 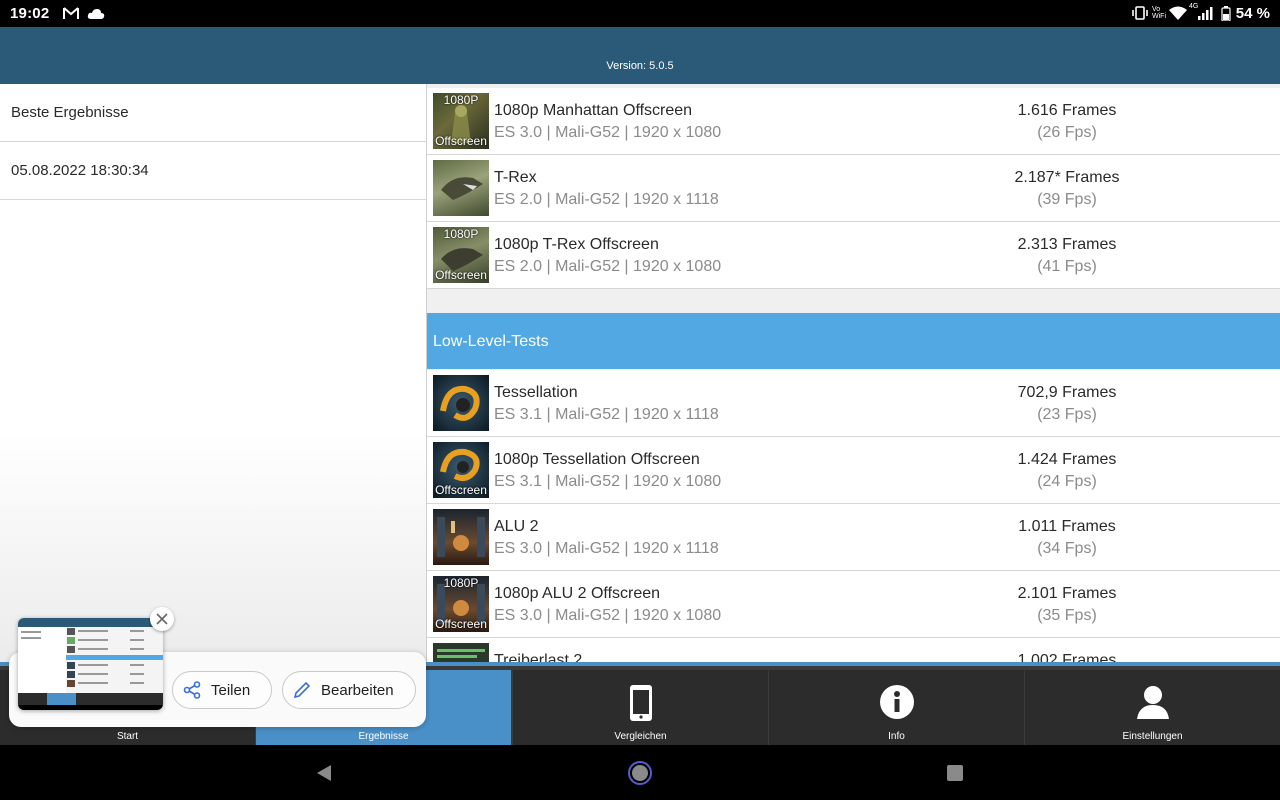 I want to click on test-details: ES 3.1 | Mali-G52 | 1920 x 1118, so click(x=606, y=414).